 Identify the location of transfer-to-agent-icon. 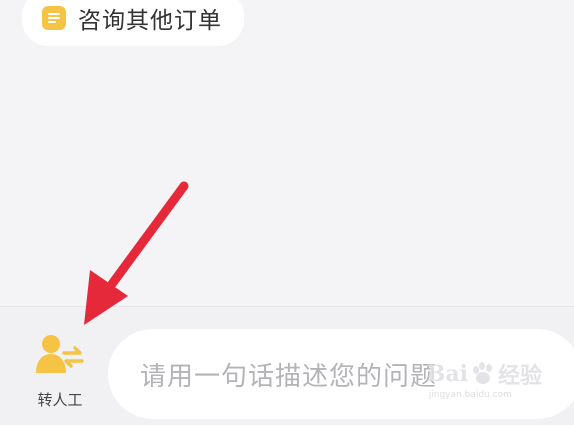
(60, 354).